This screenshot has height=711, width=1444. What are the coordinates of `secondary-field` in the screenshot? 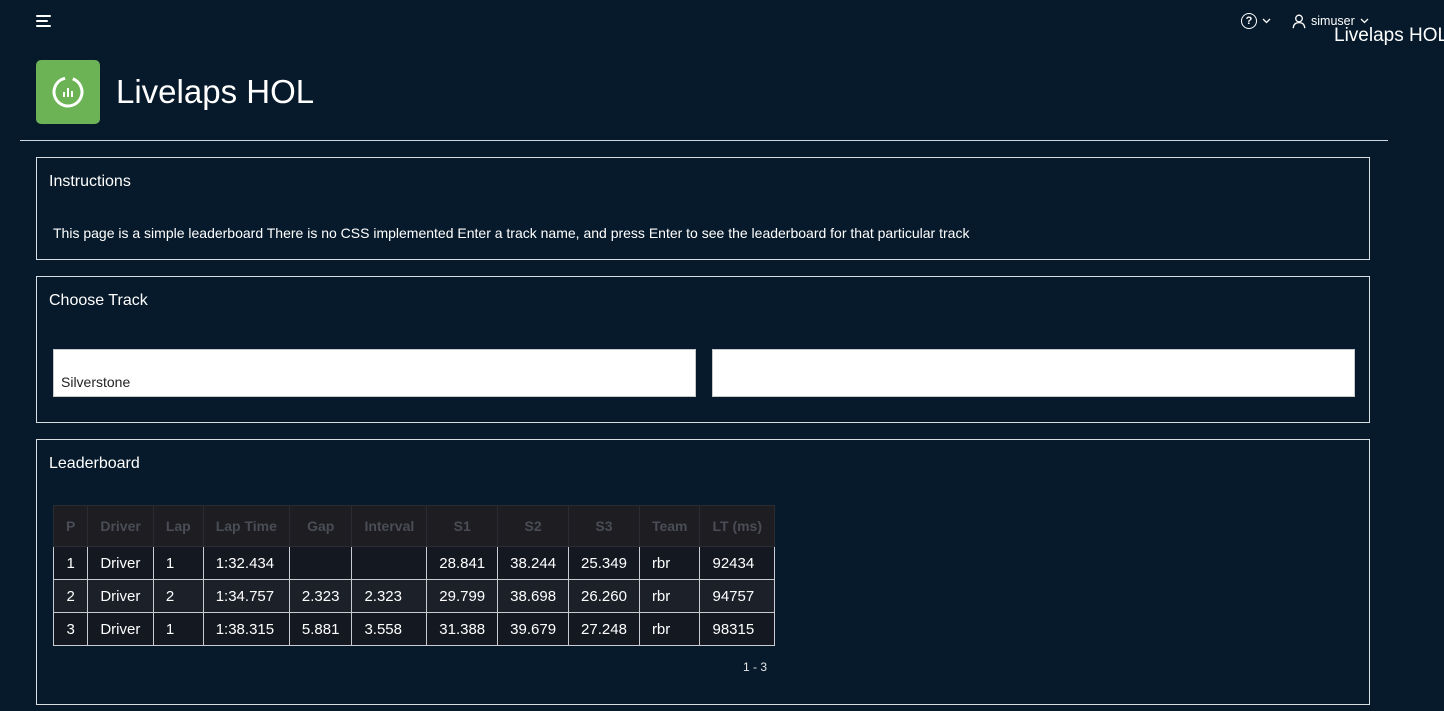 It's located at (1033, 373).